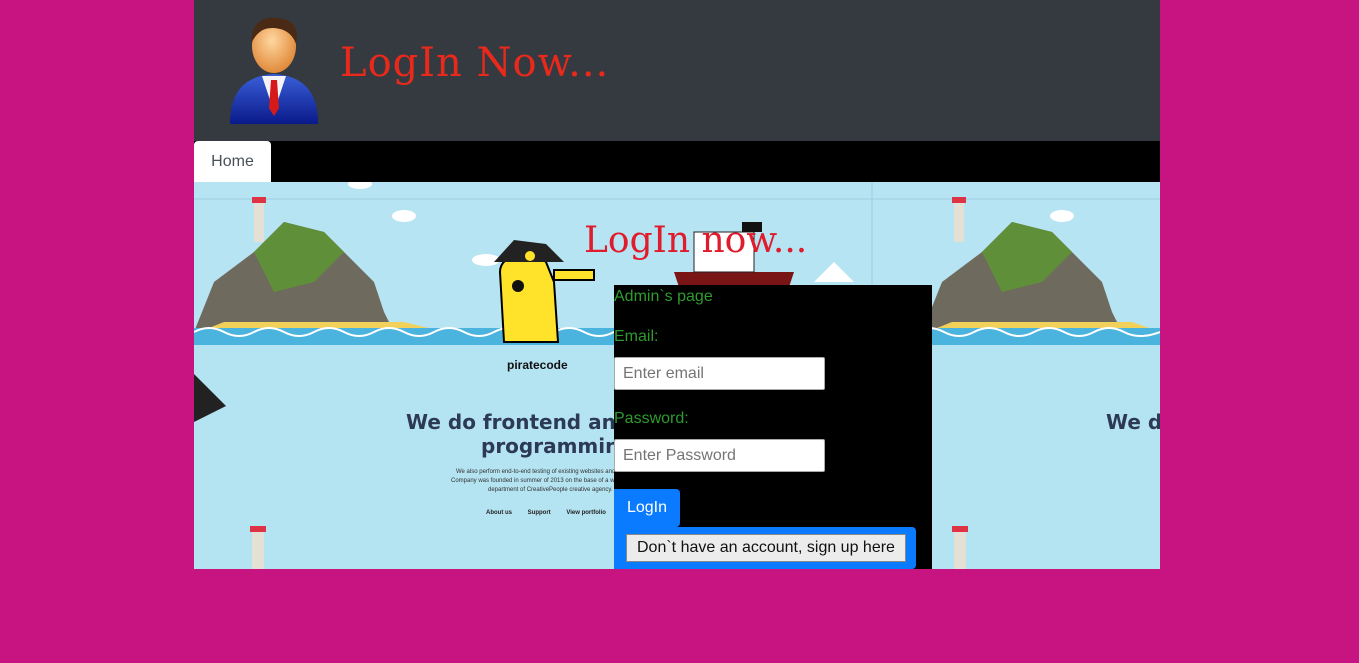 This screenshot has height=663, width=1359. What do you see at coordinates (537, 365) in the screenshot?
I see `brand-logo-text: piratecode` at bounding box center [537, 365].